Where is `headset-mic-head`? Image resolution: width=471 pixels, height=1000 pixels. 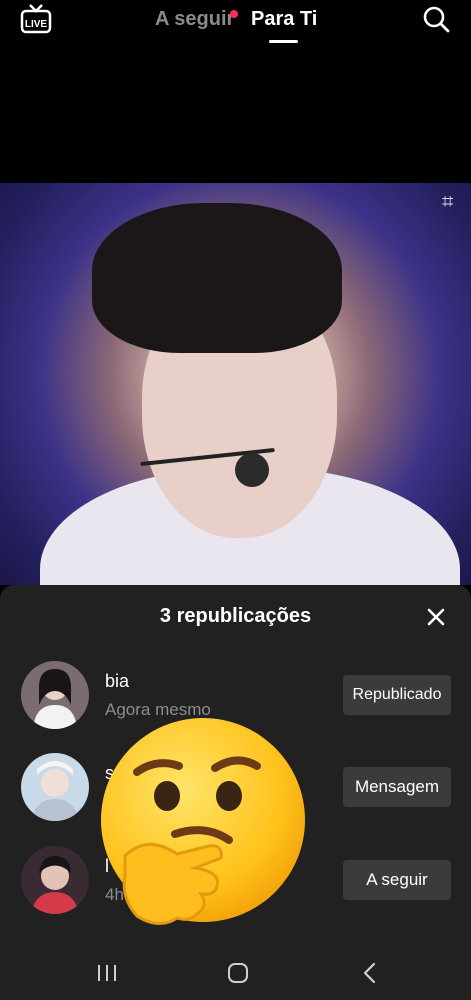
headset-mic-head is located at coordinates (252, 470).